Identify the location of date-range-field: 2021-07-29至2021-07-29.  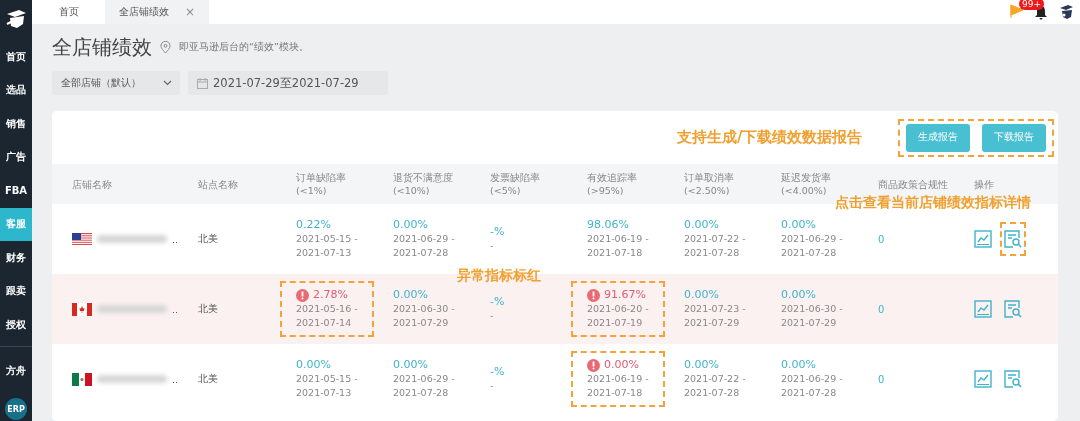
(288, 83).